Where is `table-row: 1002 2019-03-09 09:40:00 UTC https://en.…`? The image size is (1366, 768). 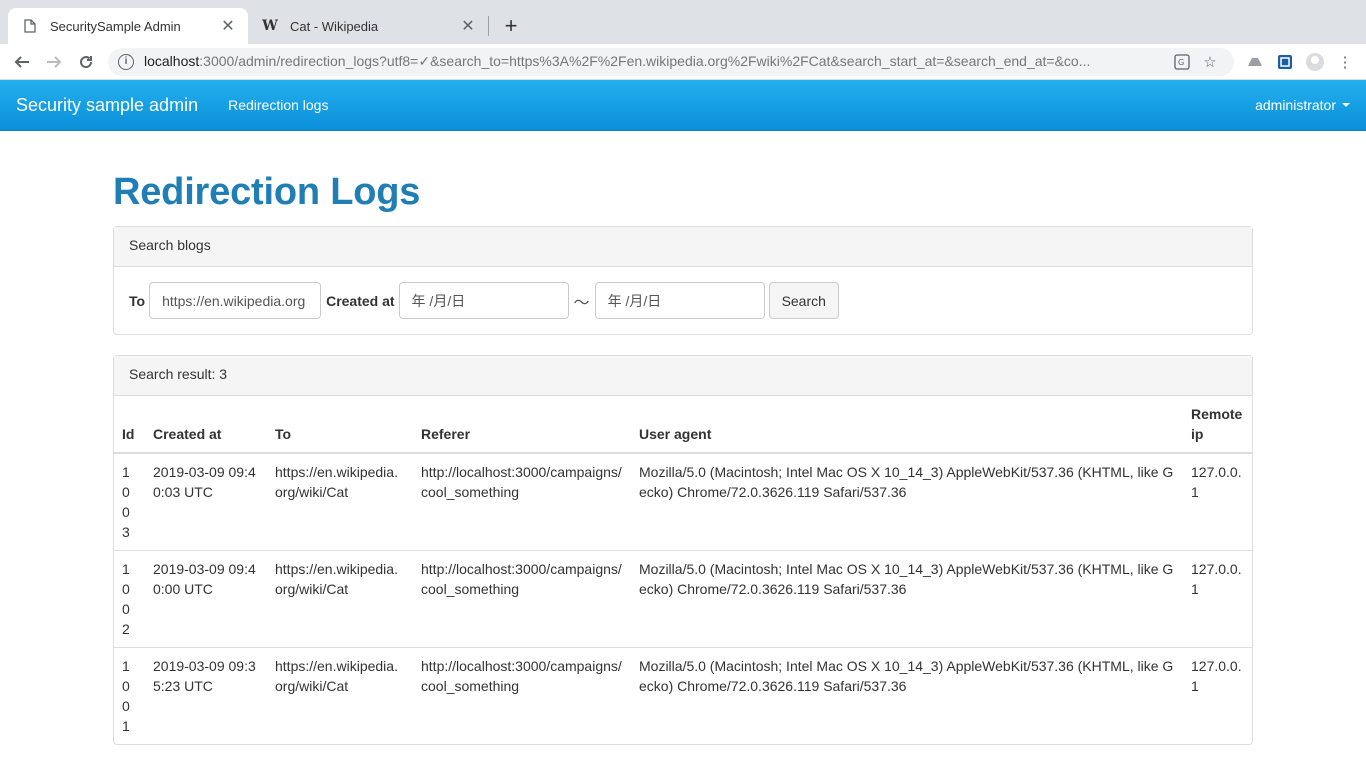
table-row: 1002 2019-03-09 09:40:00 UTC https://en.… is located at coordinates (683, 599).